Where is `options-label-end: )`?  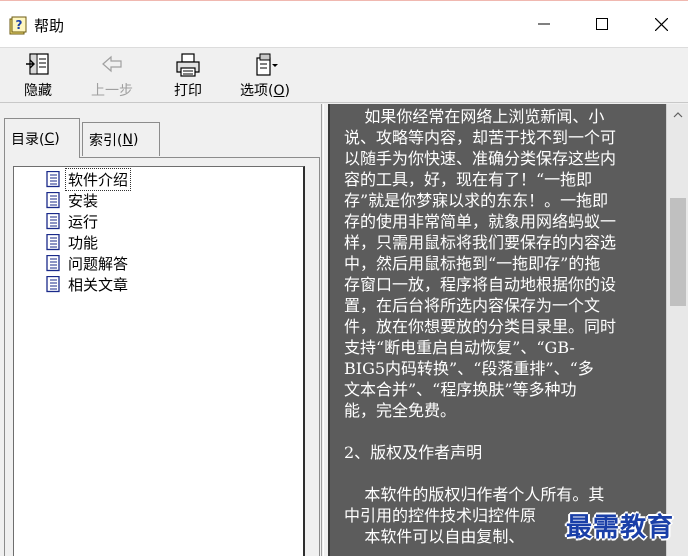 options-label-end: ) is located at coordinates (287, 91).